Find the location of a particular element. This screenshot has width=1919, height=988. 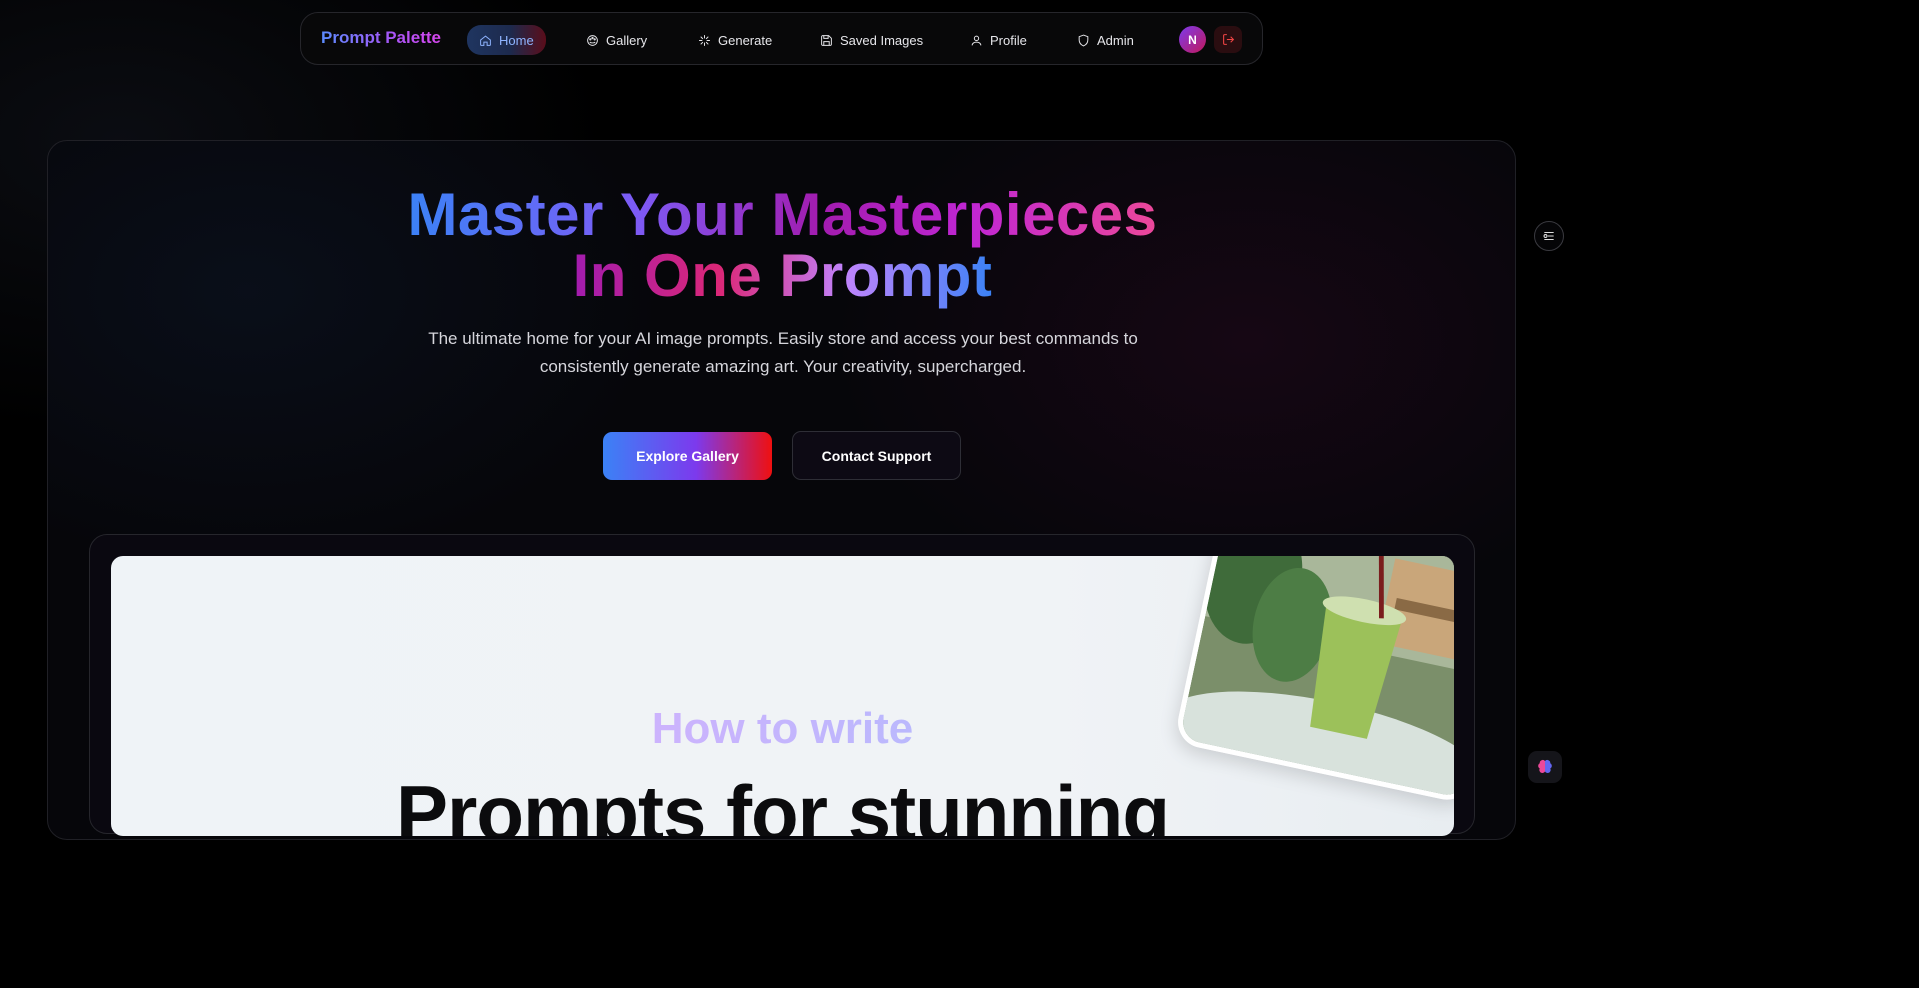

nav-item-saved-images: Saved Images is located at coordinates (871, 40).